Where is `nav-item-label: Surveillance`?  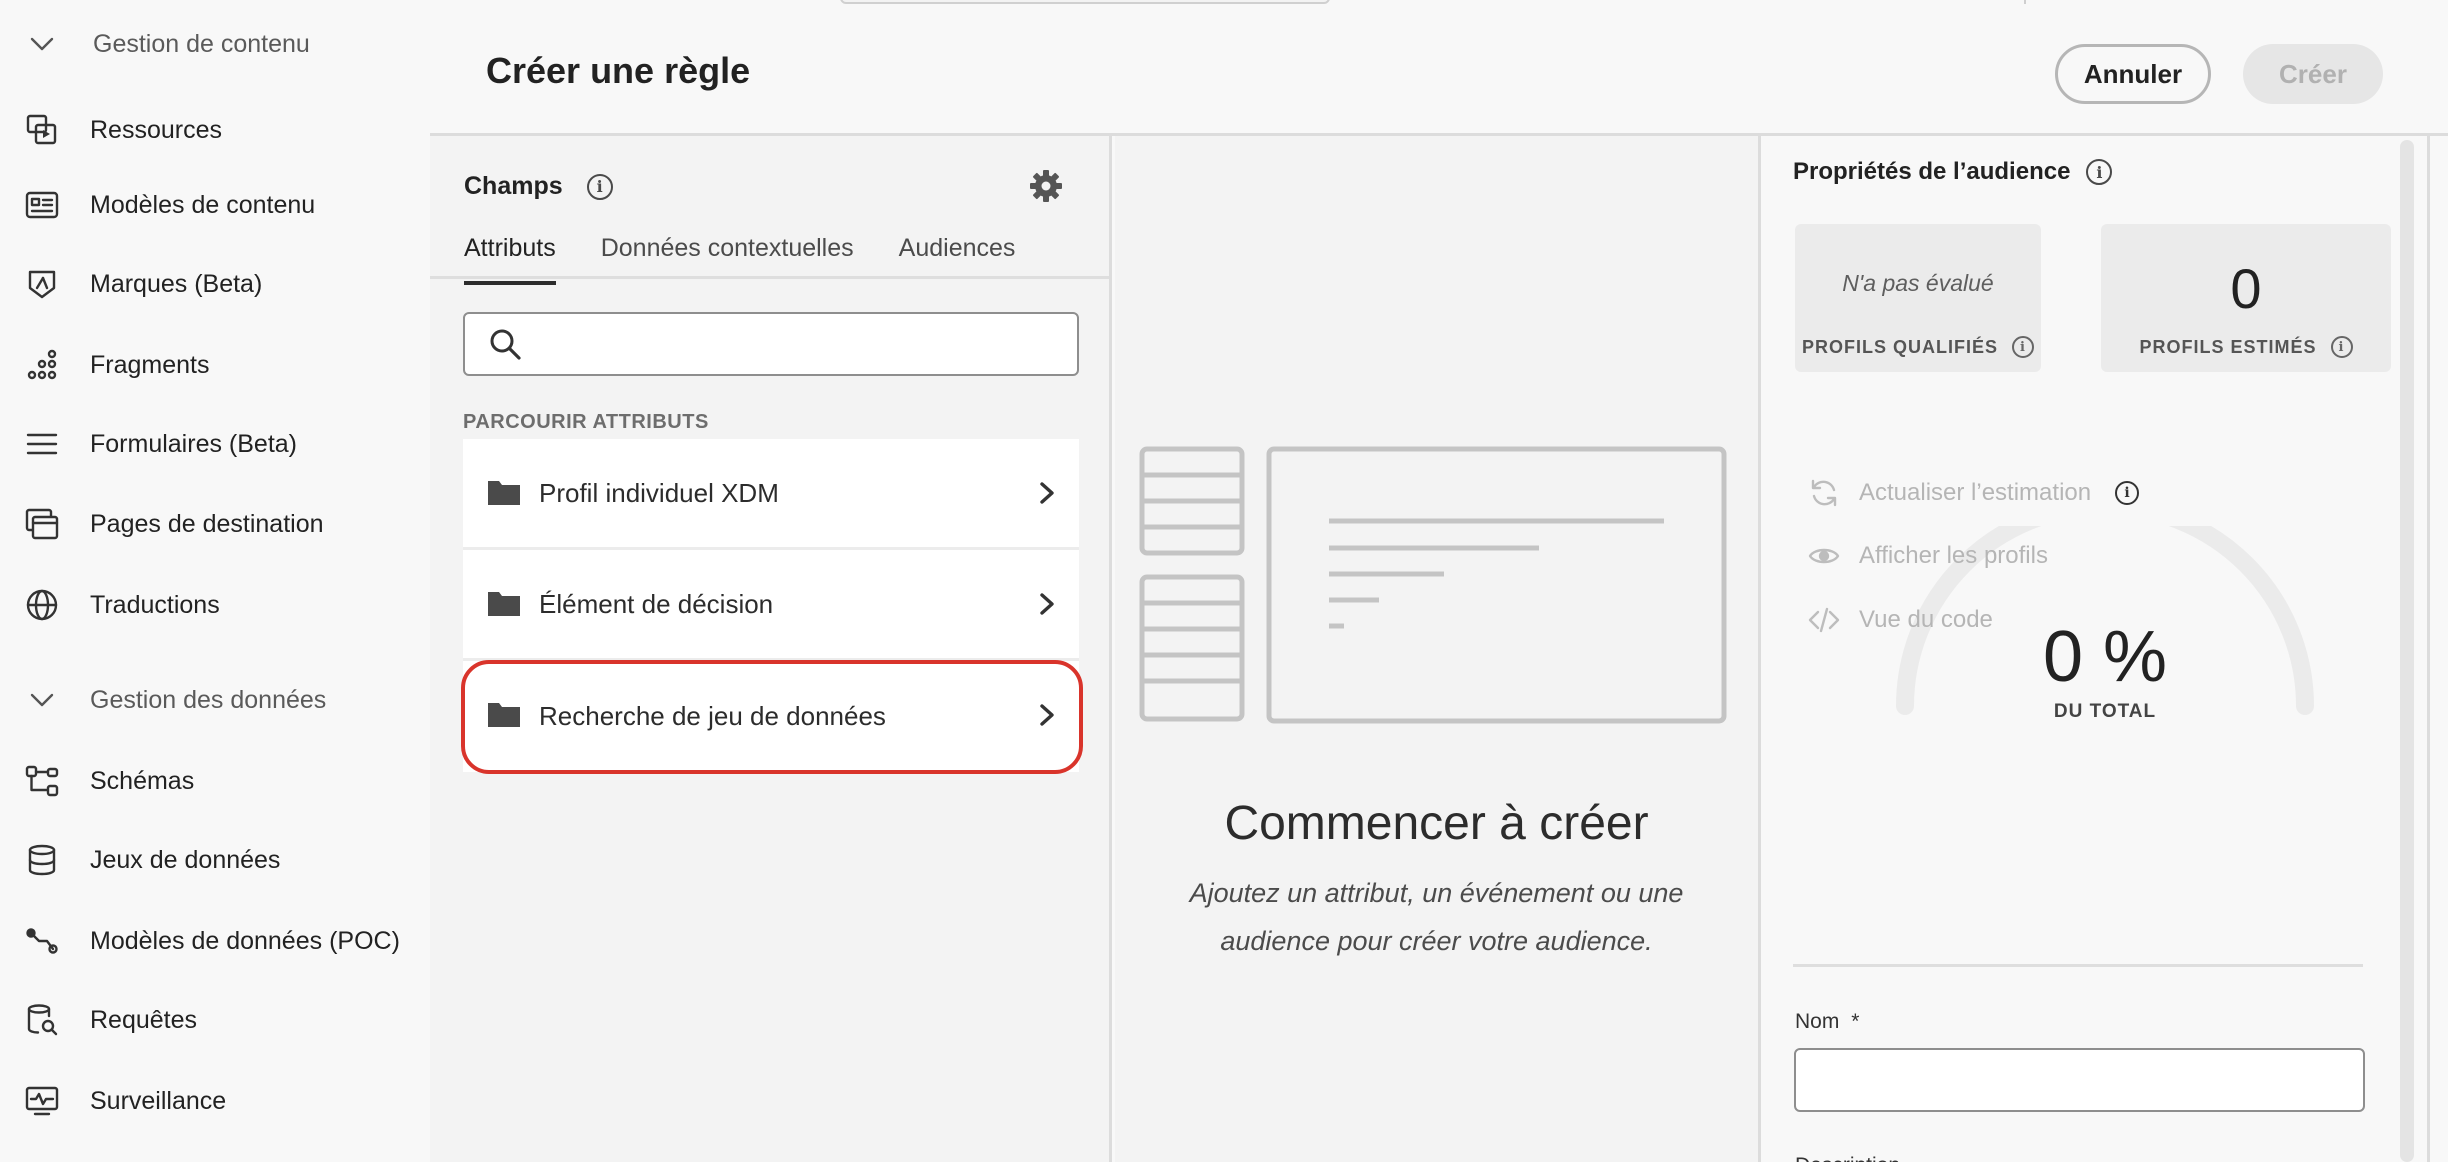
nav-item-label: Surveillance is located at coordinates (158, 1100).